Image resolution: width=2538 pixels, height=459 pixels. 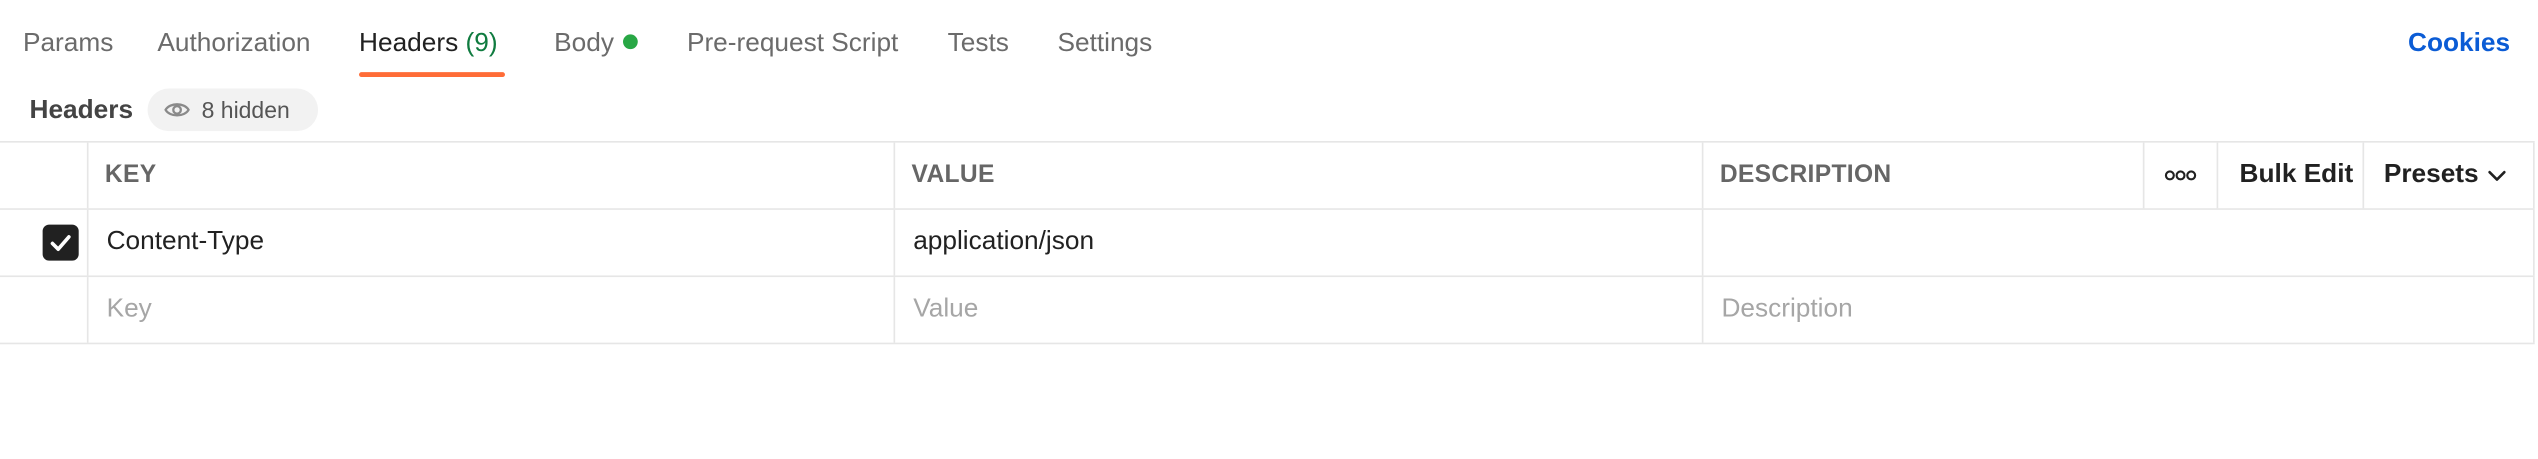 I want to click on table-row-new: Key Value Description, so click(x=1267, y=311).